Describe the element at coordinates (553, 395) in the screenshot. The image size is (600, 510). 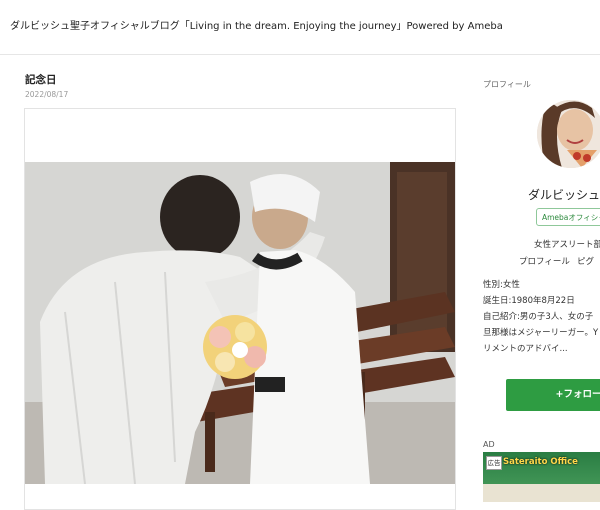
I see `follow-button: +フォロー` at that location.